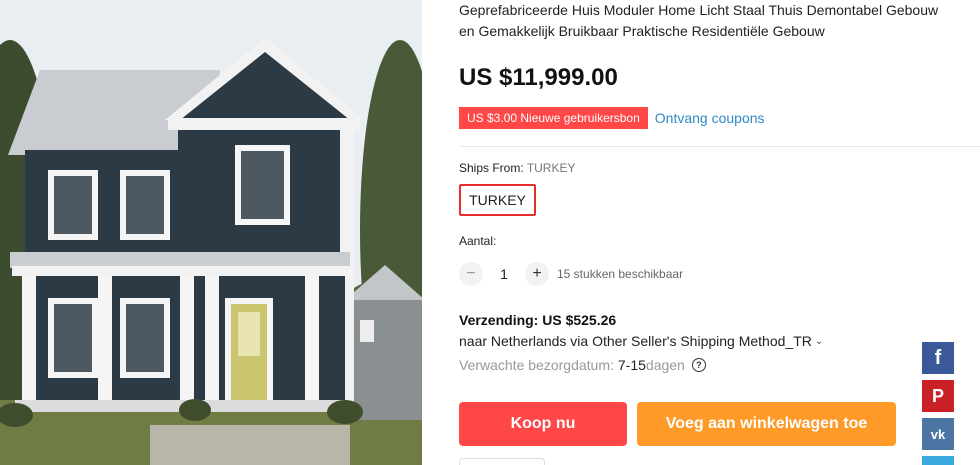 Image resolution: width=980 pixels, height=465 pixels. Describe the element at coordinates (538, 77) in the screenshot. I see `product-price: US $11,999.00` at that location.